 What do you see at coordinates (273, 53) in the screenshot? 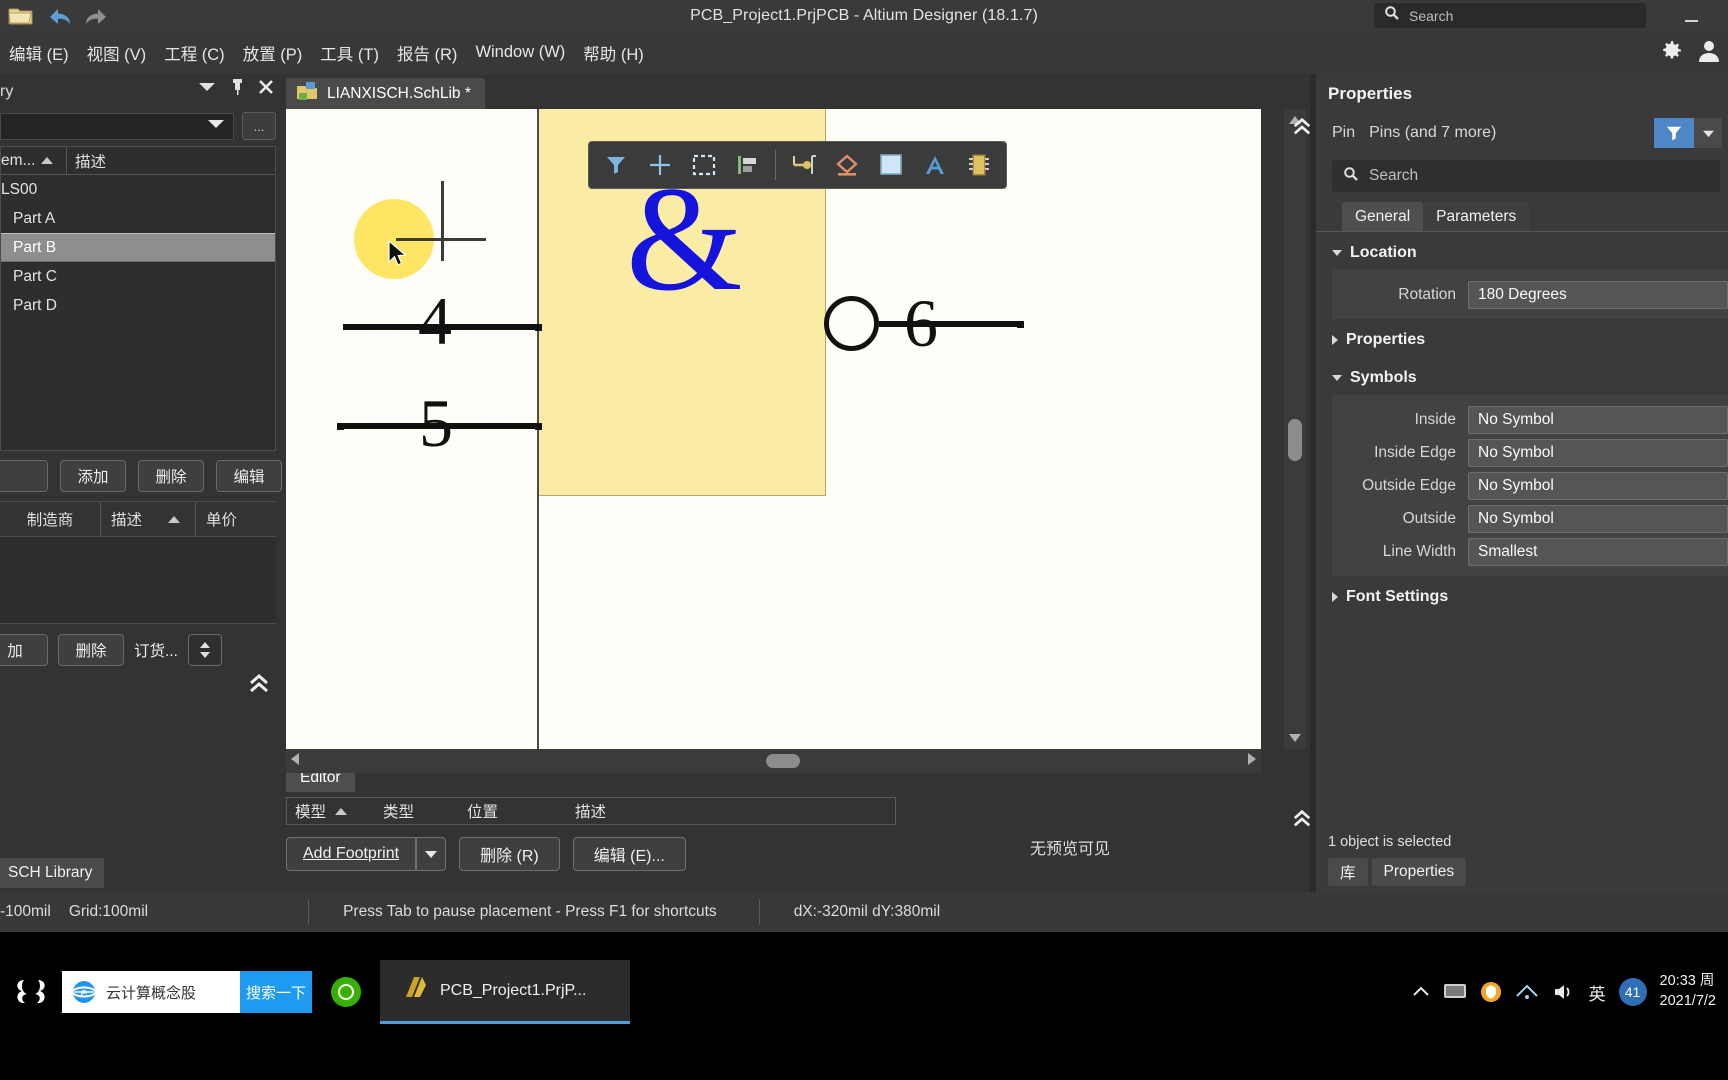
I see `menu-item-place: 放置 (P)` at bounding box center [273, 53].